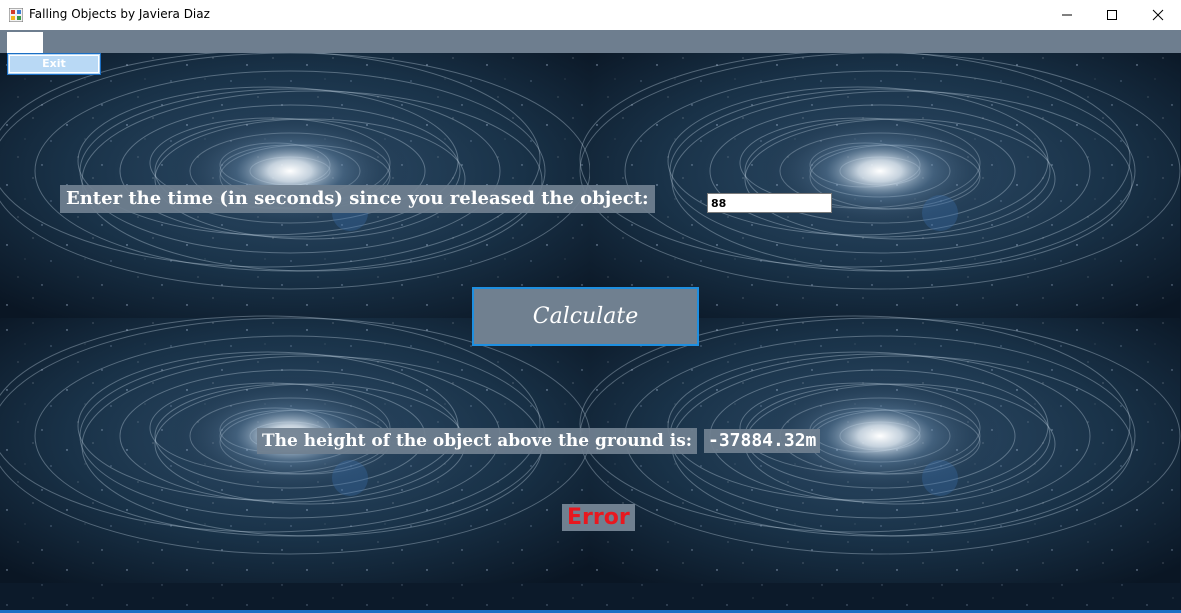 Image resolution: width=1181 pixels, height=613 pixels. Describe the element at coordinates (585, 316) in the screenshot. I see `calculate-button: Calculate` at that location.